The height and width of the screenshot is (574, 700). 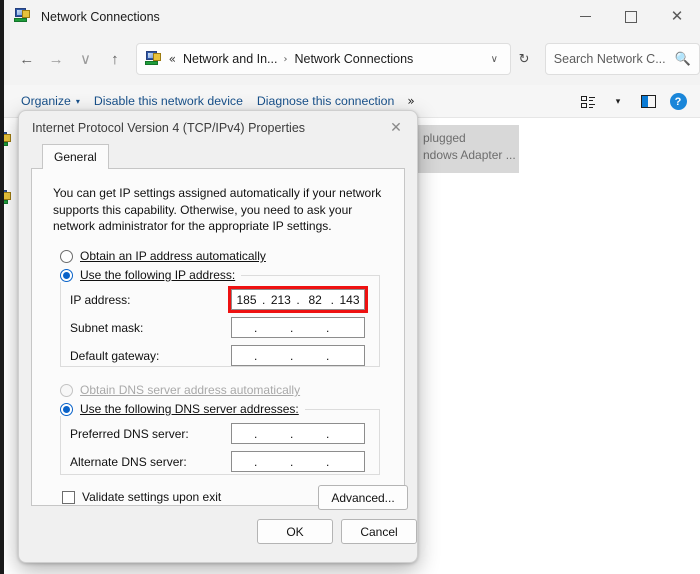 What do you see at coordinates (218, 156) in the screenshot?
I see `dialog-tabstrip: General` at bounding box center [218, 156].